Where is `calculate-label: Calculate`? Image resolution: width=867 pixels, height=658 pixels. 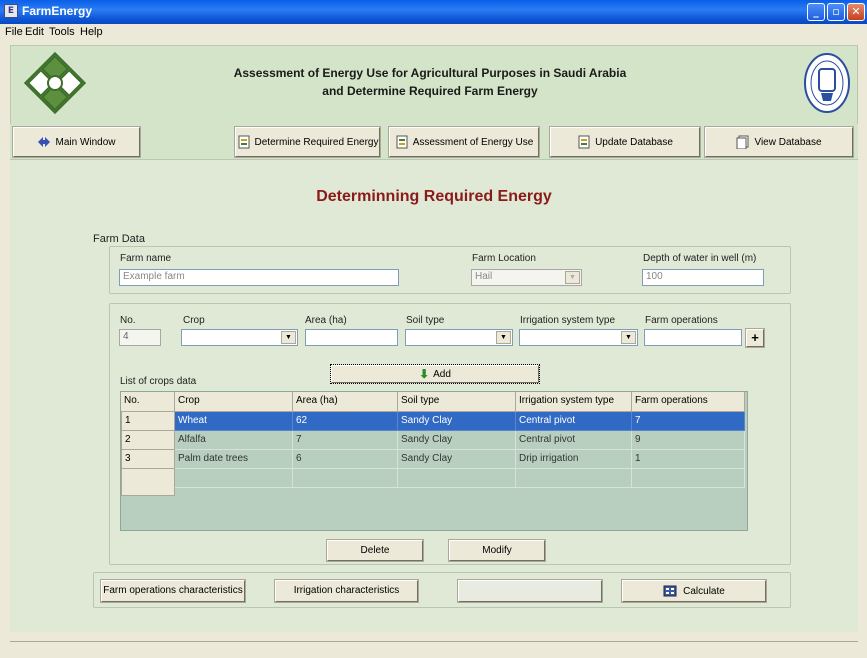 calculate-label: Calculate is located at coordinates (704, 591).